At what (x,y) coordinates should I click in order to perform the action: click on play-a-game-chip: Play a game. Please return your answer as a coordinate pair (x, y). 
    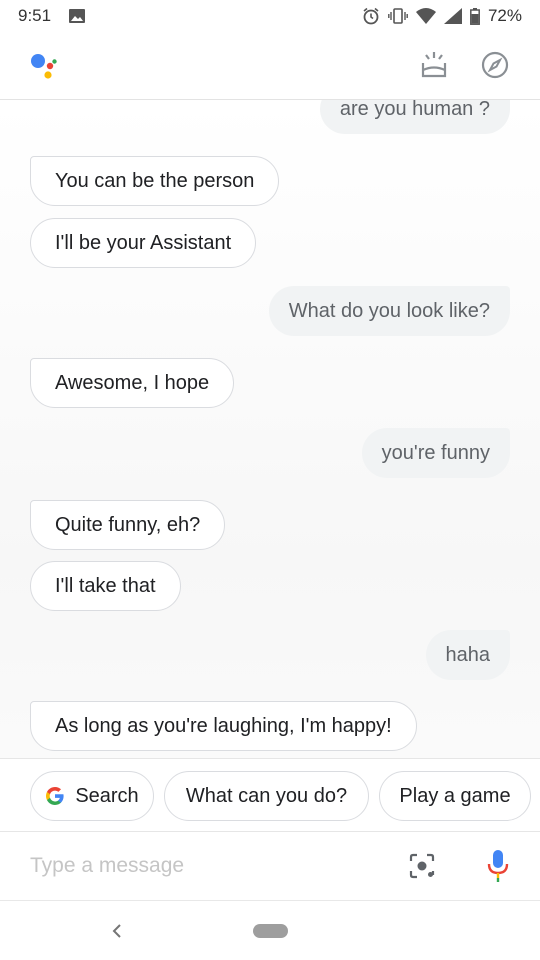
    Looking at the image, I should click on (455, 796).